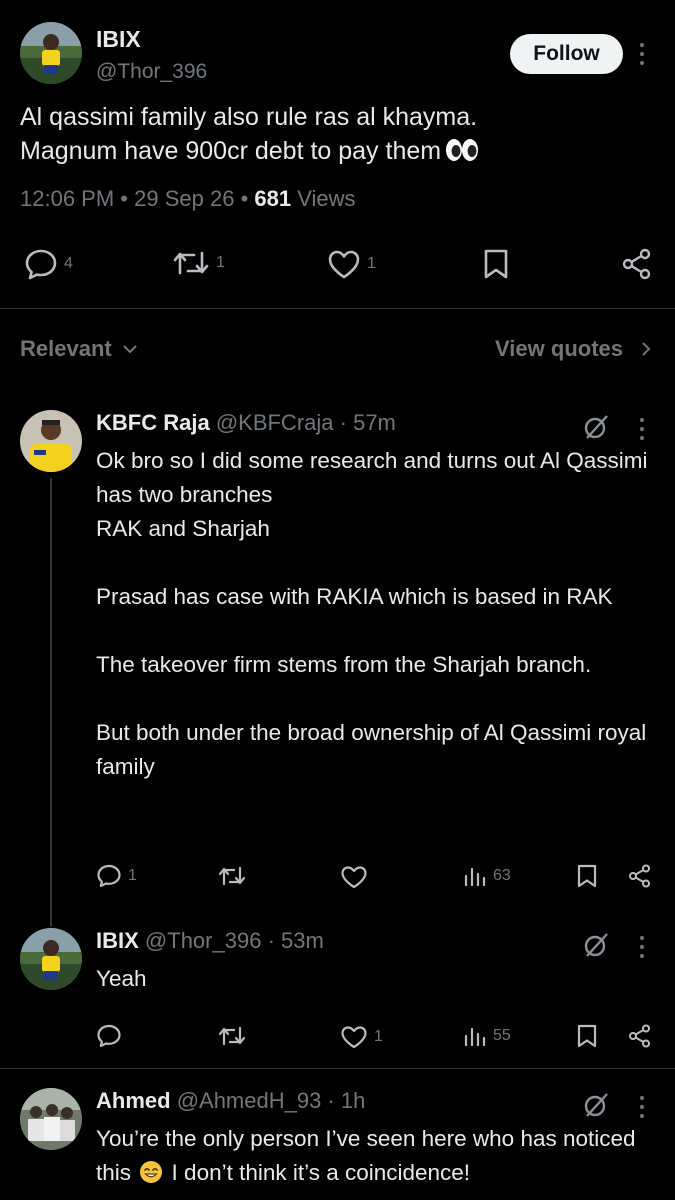 This screenshot has height=1200, width=675. What do you see at coordinates (220, 262) in the screenshot?
I see `repost-count: 1` at bounding box center [220, 262].